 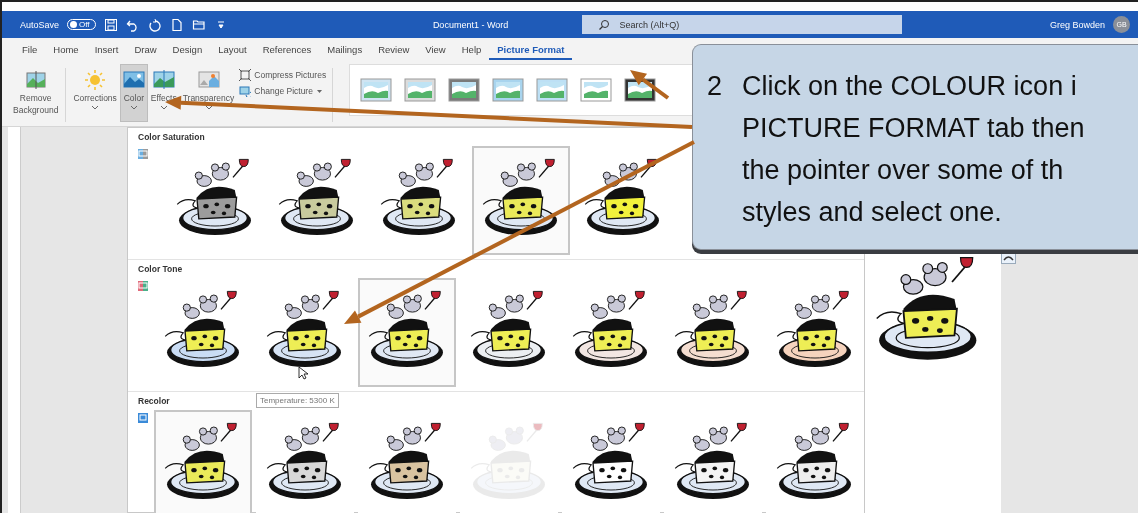 What do you see at coordinates (245, 75) in the screenshot?
I see `compress-icon` at bounding box center [245, 75].